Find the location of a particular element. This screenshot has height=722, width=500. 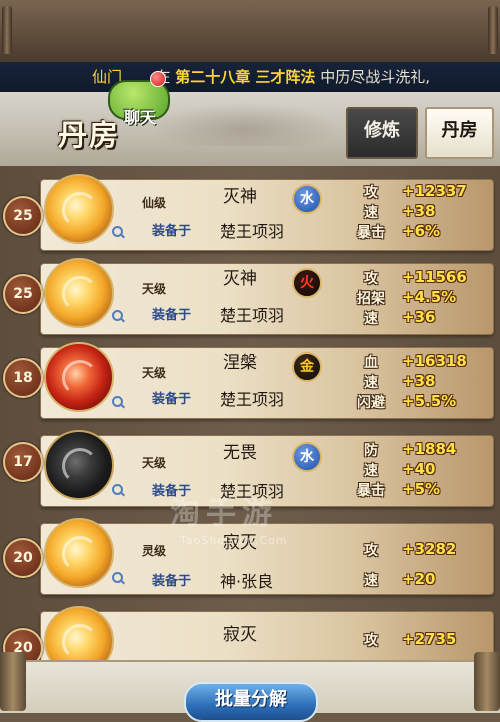

item-name: 灭神 is located at coordinates (240, 197).